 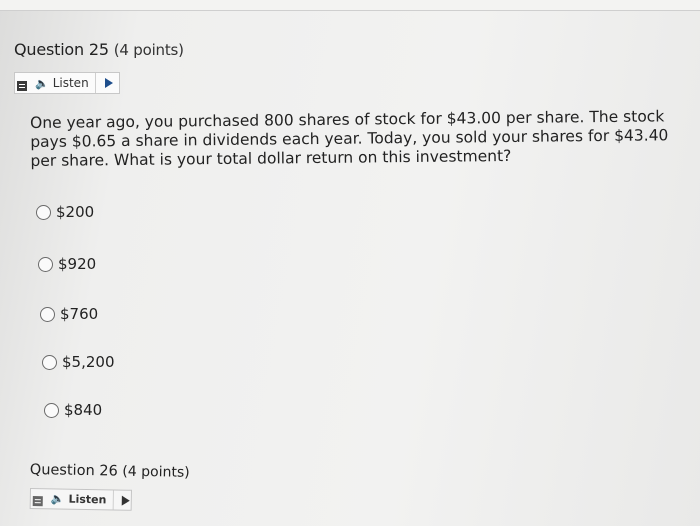 I want to click on listen-toolbar: 🔈 Listen, so click(x=67, y=83).